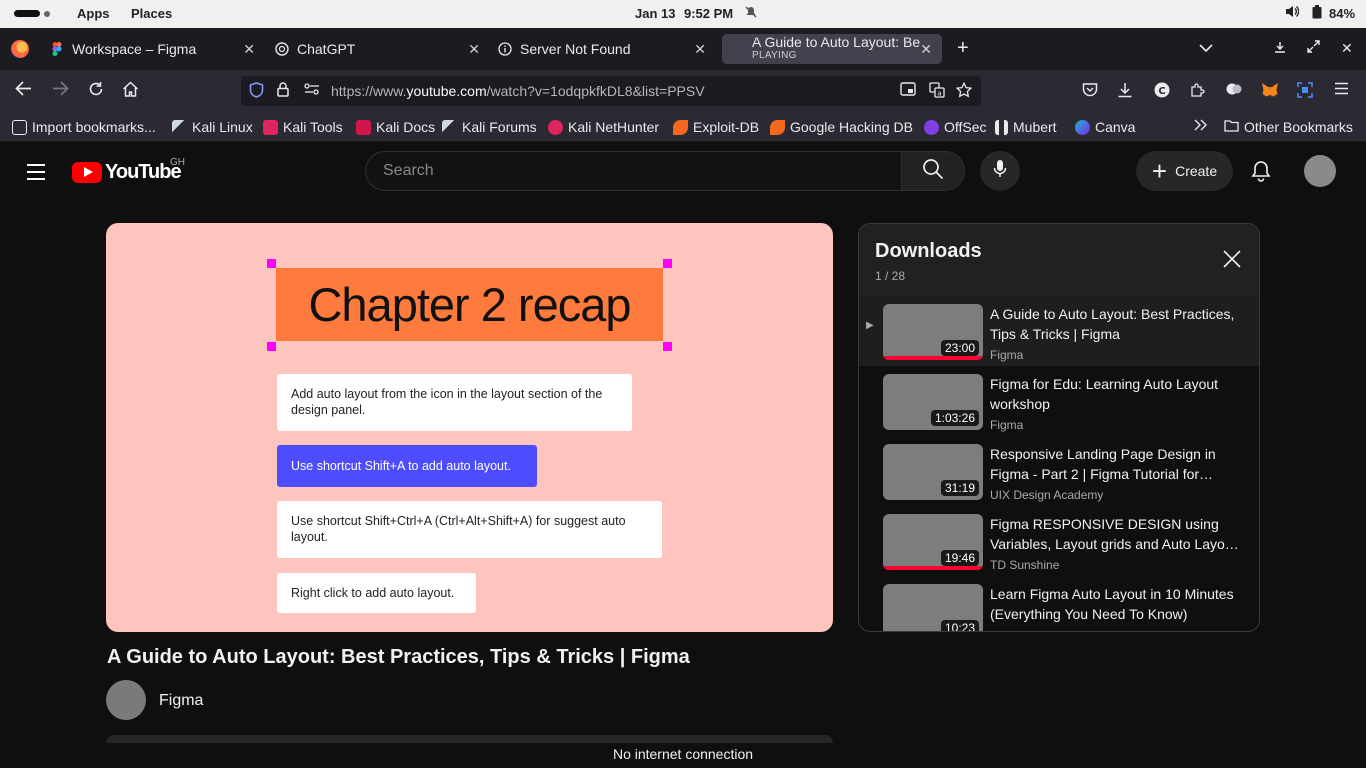  I want to click on activities-indicator, so click(32, 13).